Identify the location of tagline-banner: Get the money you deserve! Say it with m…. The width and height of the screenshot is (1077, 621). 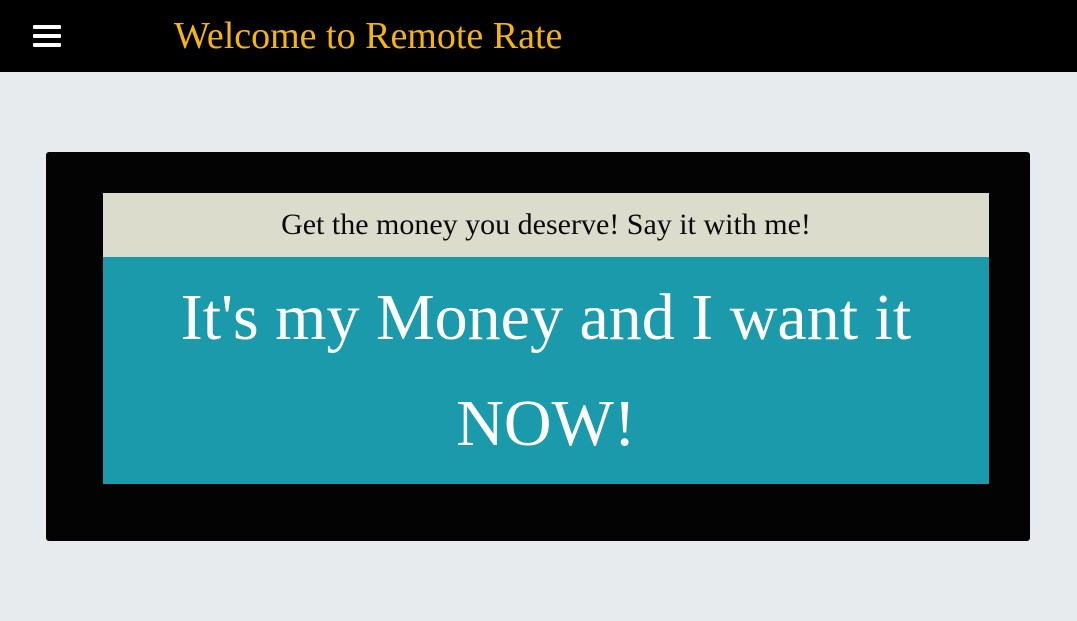
(546, 225).